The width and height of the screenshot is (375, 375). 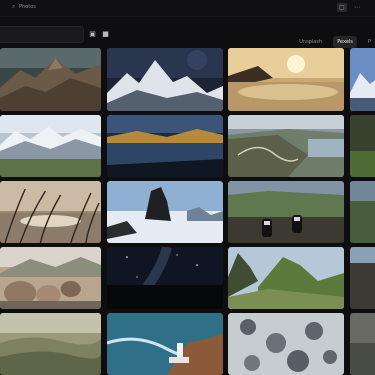 I want to click on tab-more: P, so click(x=369, y=42).